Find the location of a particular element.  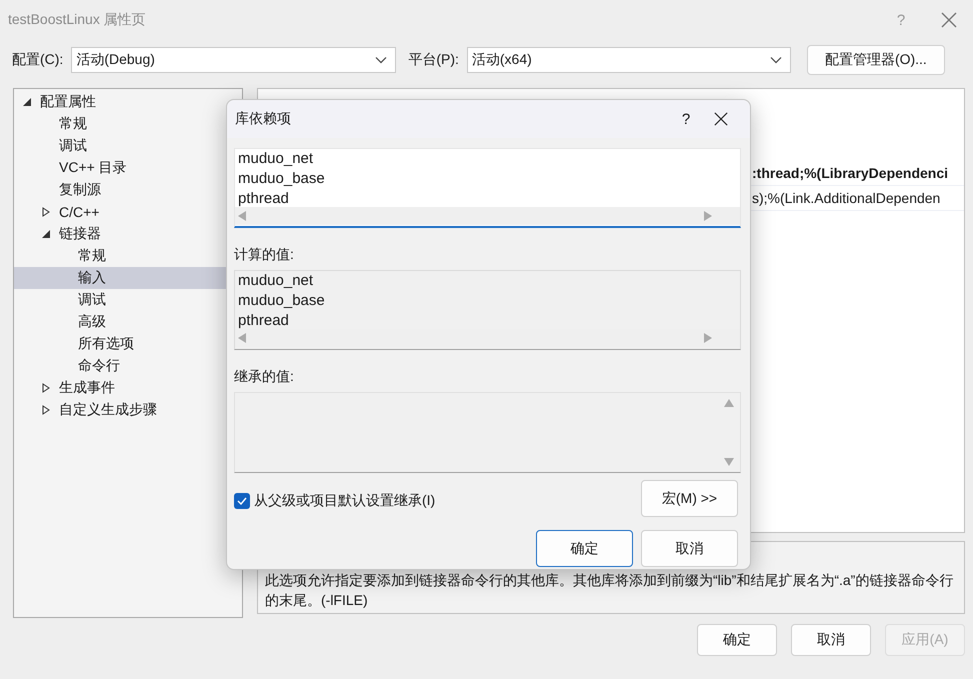

configuration-label: 配置(C): is located at coordinates (38, 60).